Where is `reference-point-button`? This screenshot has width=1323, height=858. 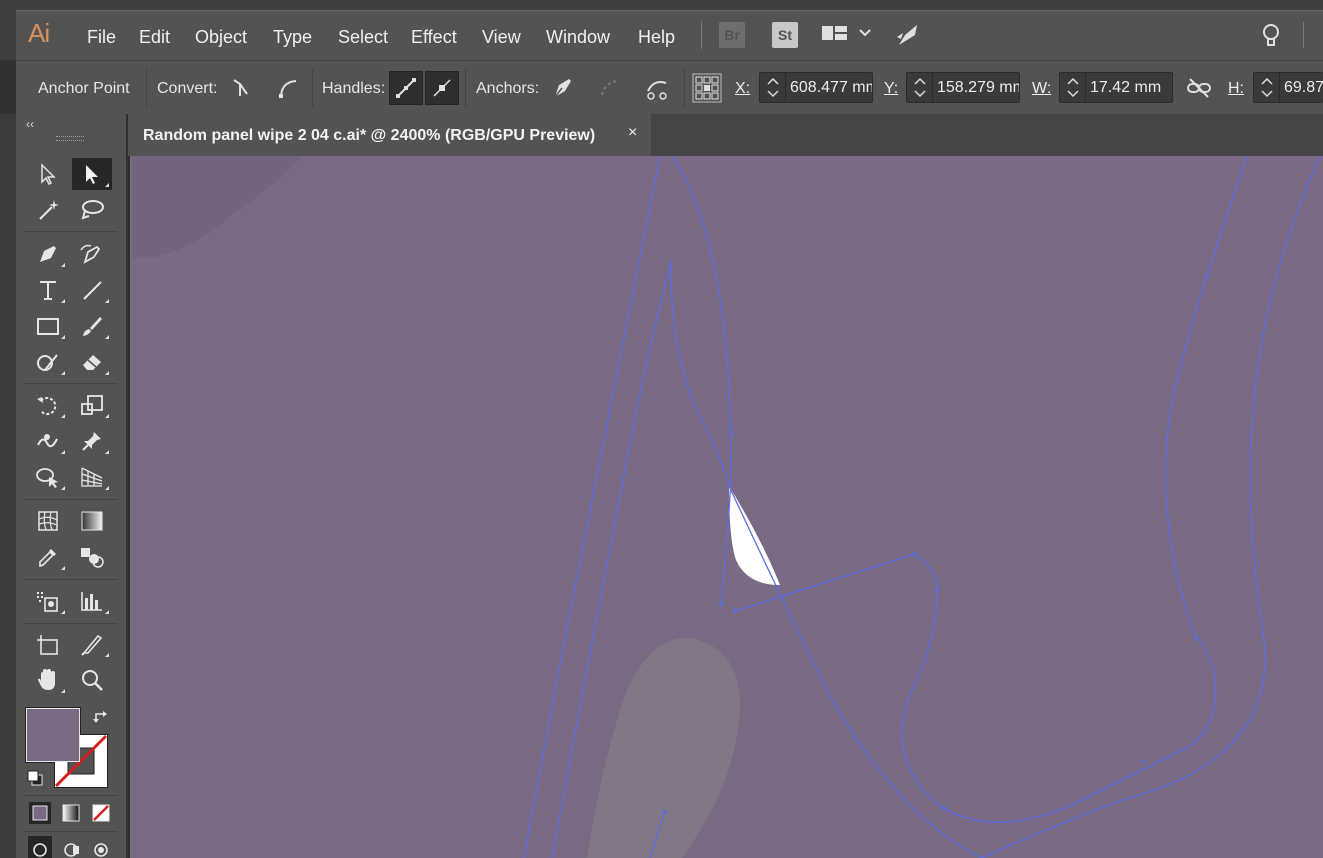 reference-point-button is located at coordinates (707, 88).